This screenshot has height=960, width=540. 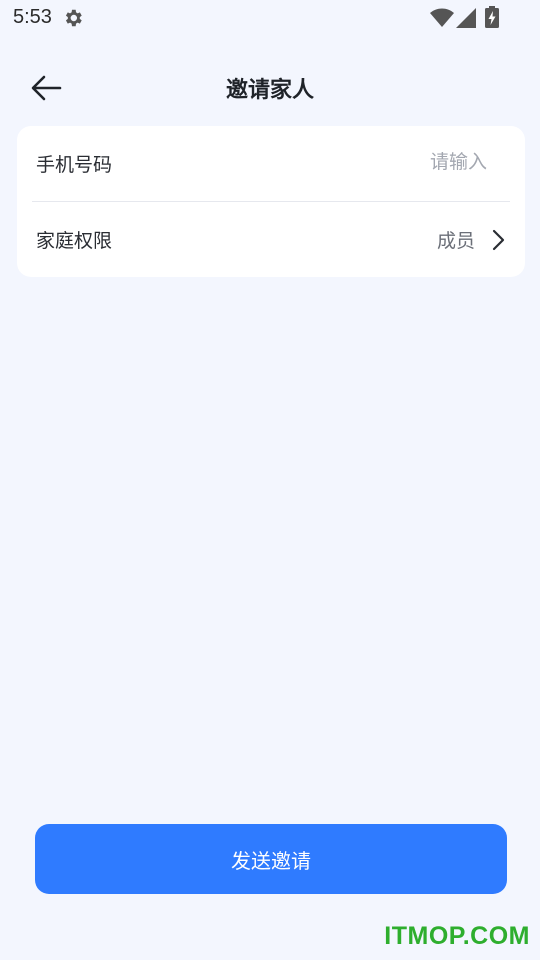 What do you see at coordinates (455, 241) in the screenshot?
I see `role-value: 成员` at bounding box center [455, 241].